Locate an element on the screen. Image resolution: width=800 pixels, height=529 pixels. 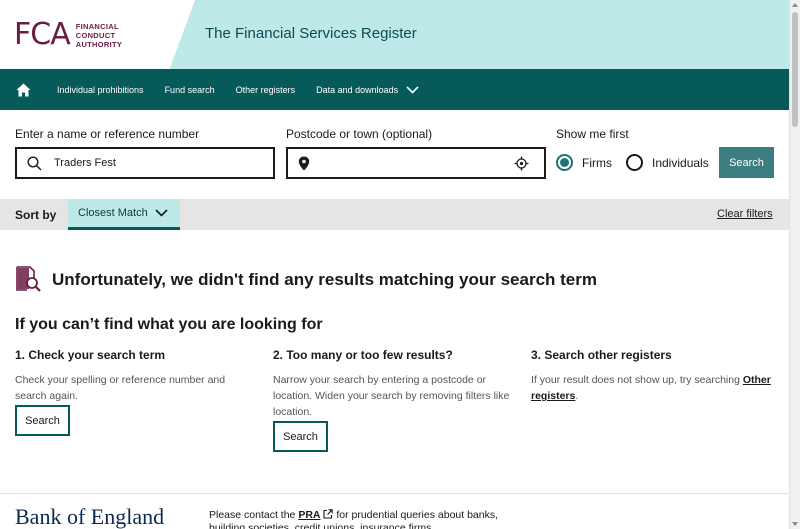
scroll-down-arrow-icon is located at coordinates (795, 524).